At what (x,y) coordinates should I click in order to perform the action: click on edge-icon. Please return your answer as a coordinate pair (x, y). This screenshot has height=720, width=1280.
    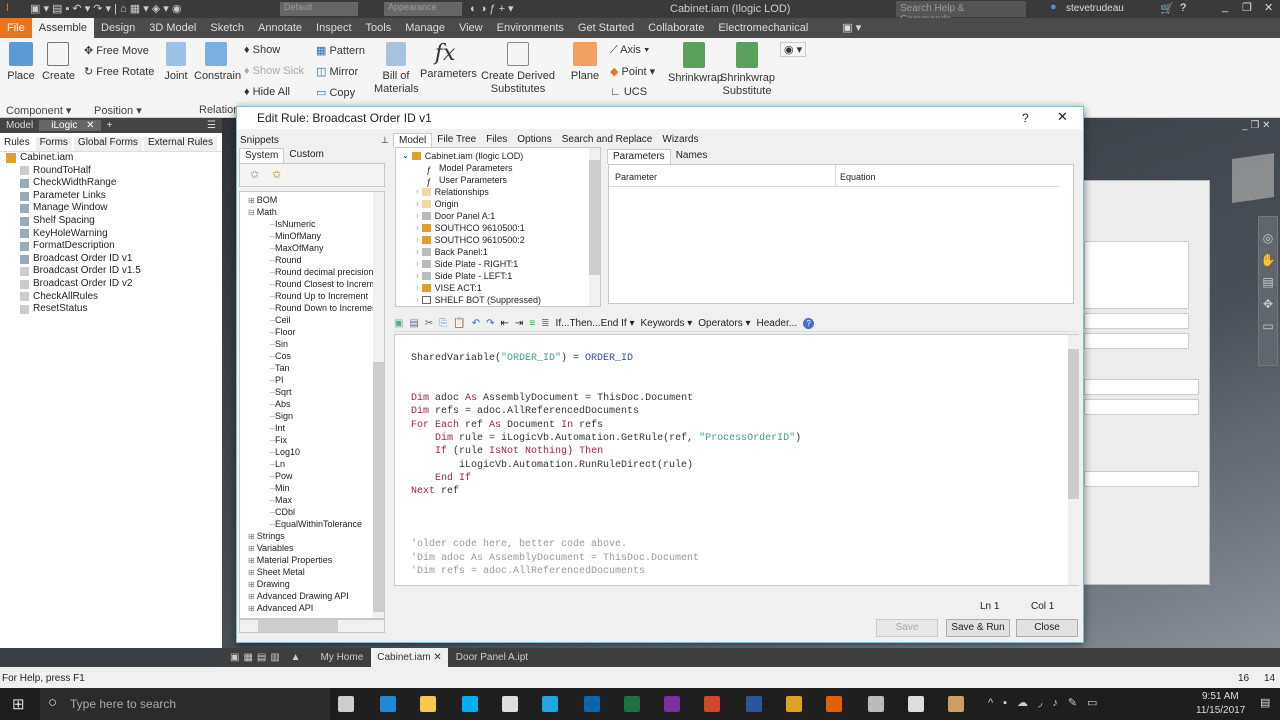
    Looking at the image, I should click on (388, 704).